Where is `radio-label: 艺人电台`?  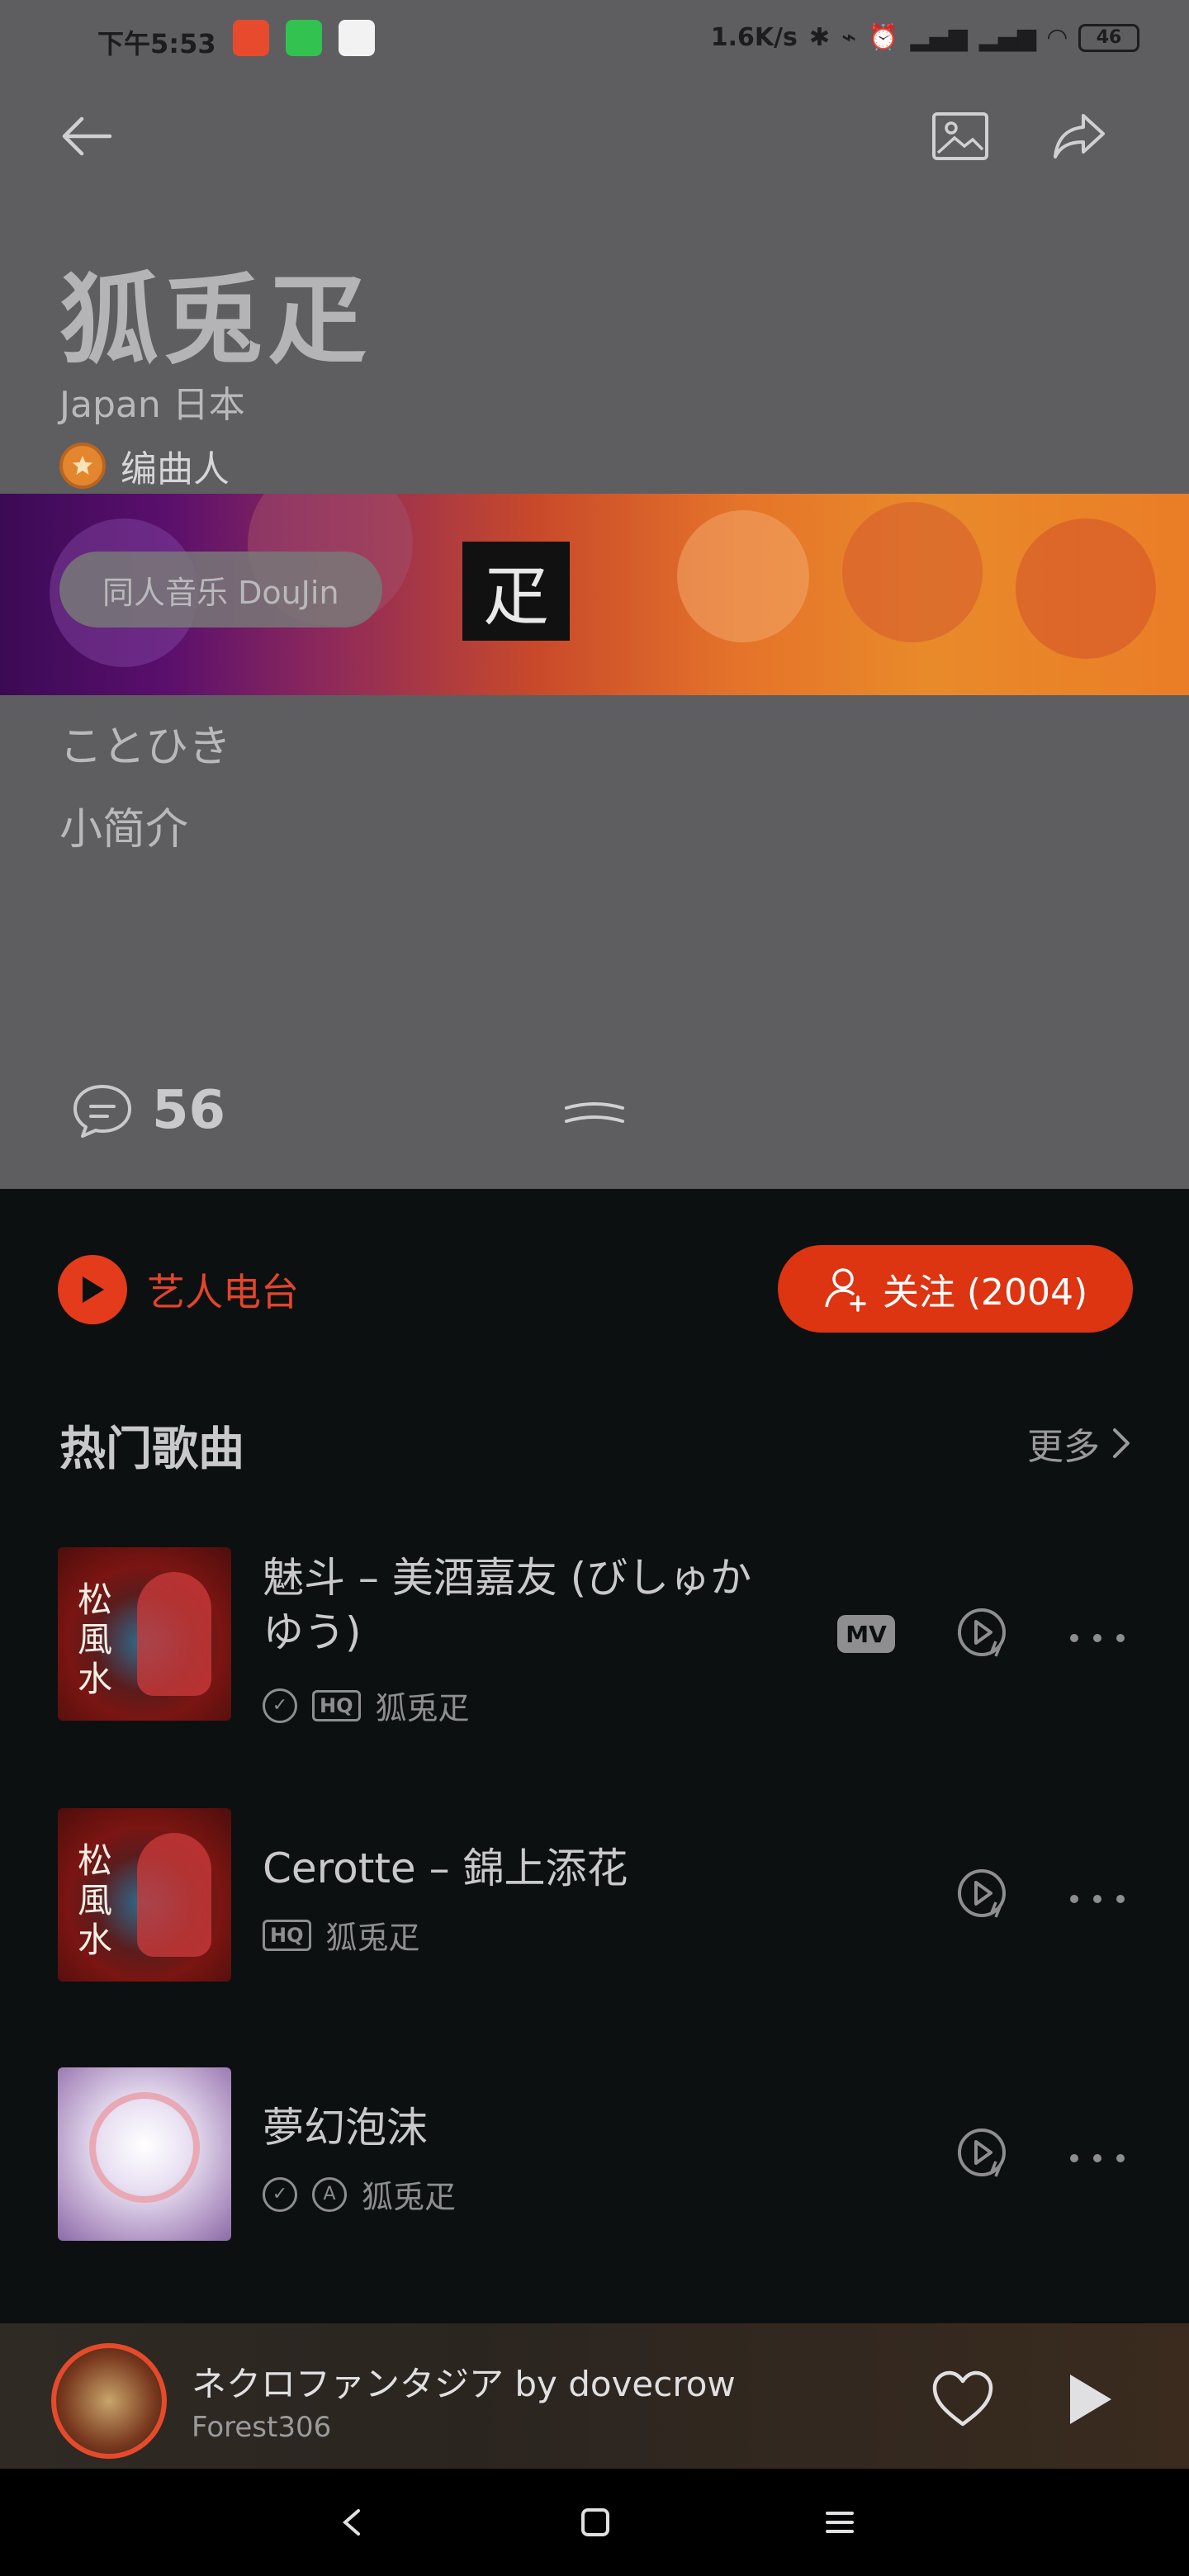
radio-label: 艺人电台 is located at coordinates (223, 1292).